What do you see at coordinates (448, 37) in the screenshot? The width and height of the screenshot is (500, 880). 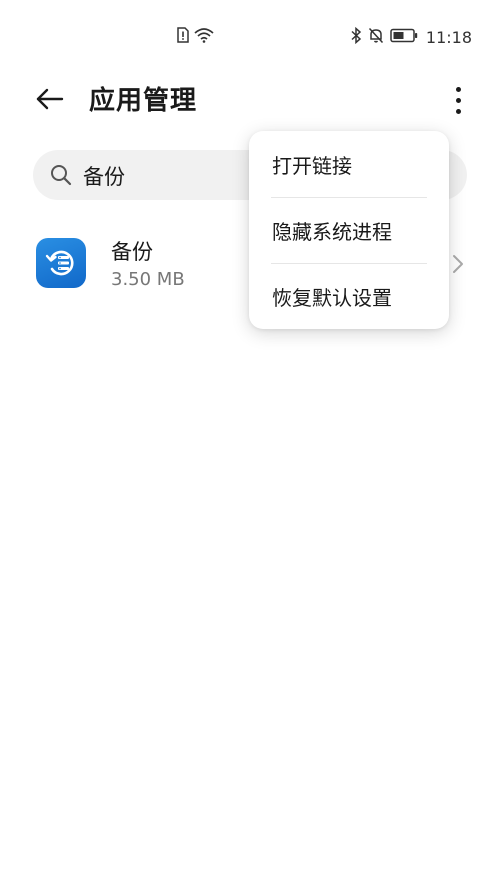 I see `status-time: 11:18` at bounding box center [448, 37].